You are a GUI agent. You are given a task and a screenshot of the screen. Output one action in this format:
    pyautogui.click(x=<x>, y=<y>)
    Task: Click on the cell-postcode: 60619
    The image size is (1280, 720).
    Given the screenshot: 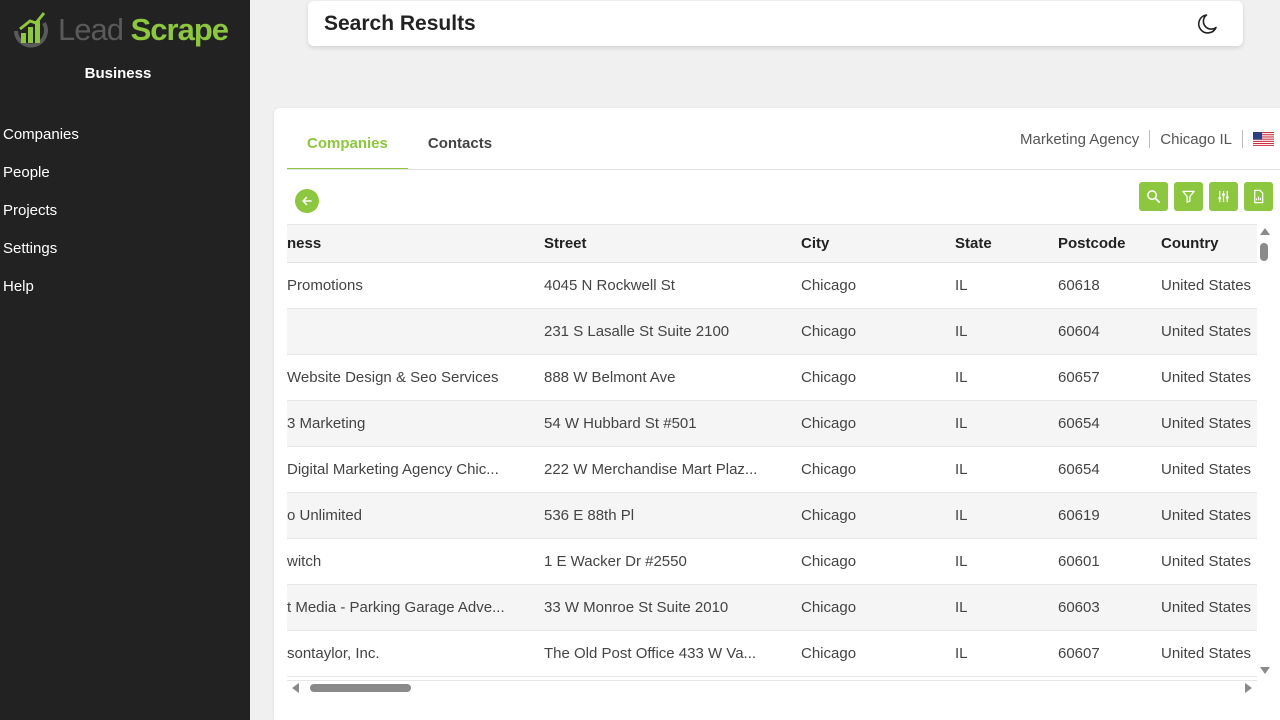 What is the action you would take?
    pyautogui.click(x=1079, y=515)
    